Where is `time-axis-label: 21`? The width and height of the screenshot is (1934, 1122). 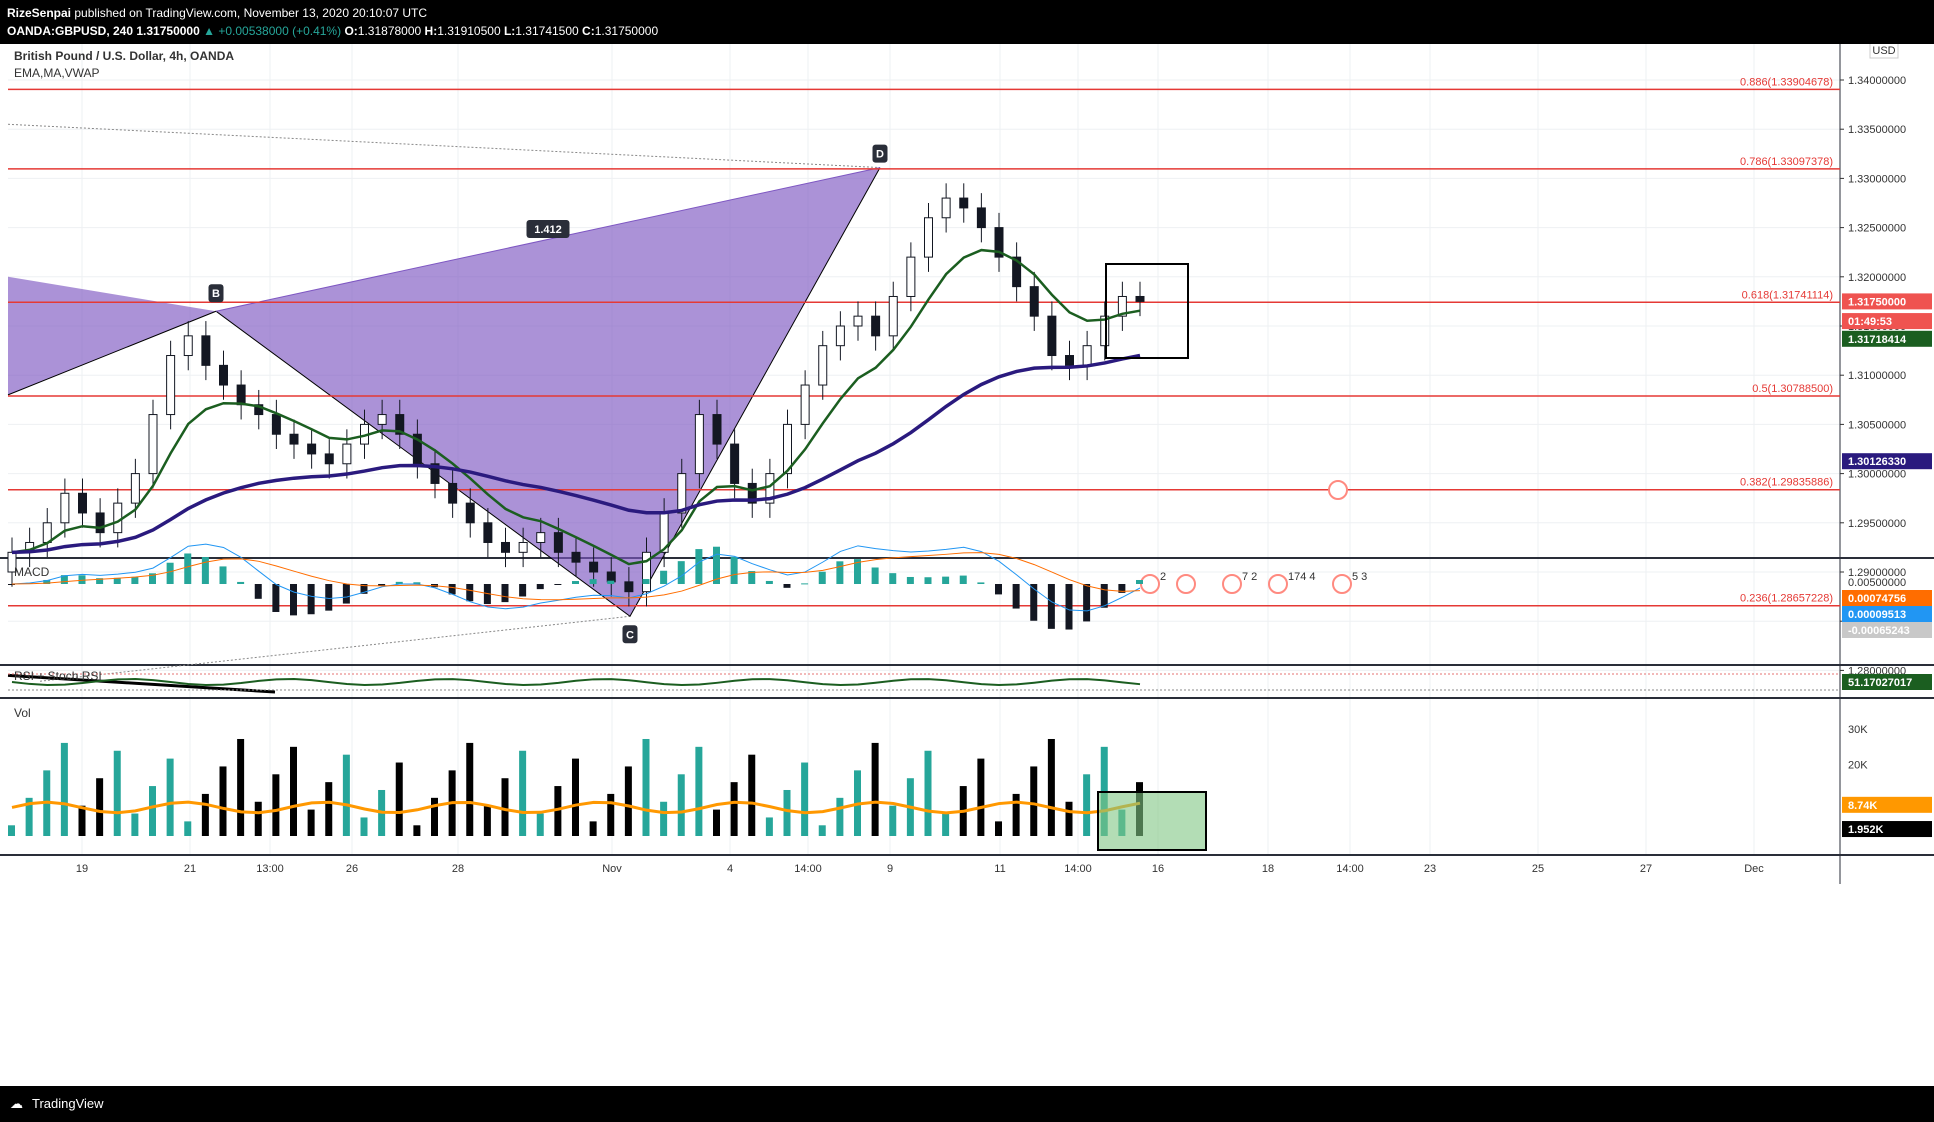 time-axis-label: 21 is located at coordinates (190, 869).